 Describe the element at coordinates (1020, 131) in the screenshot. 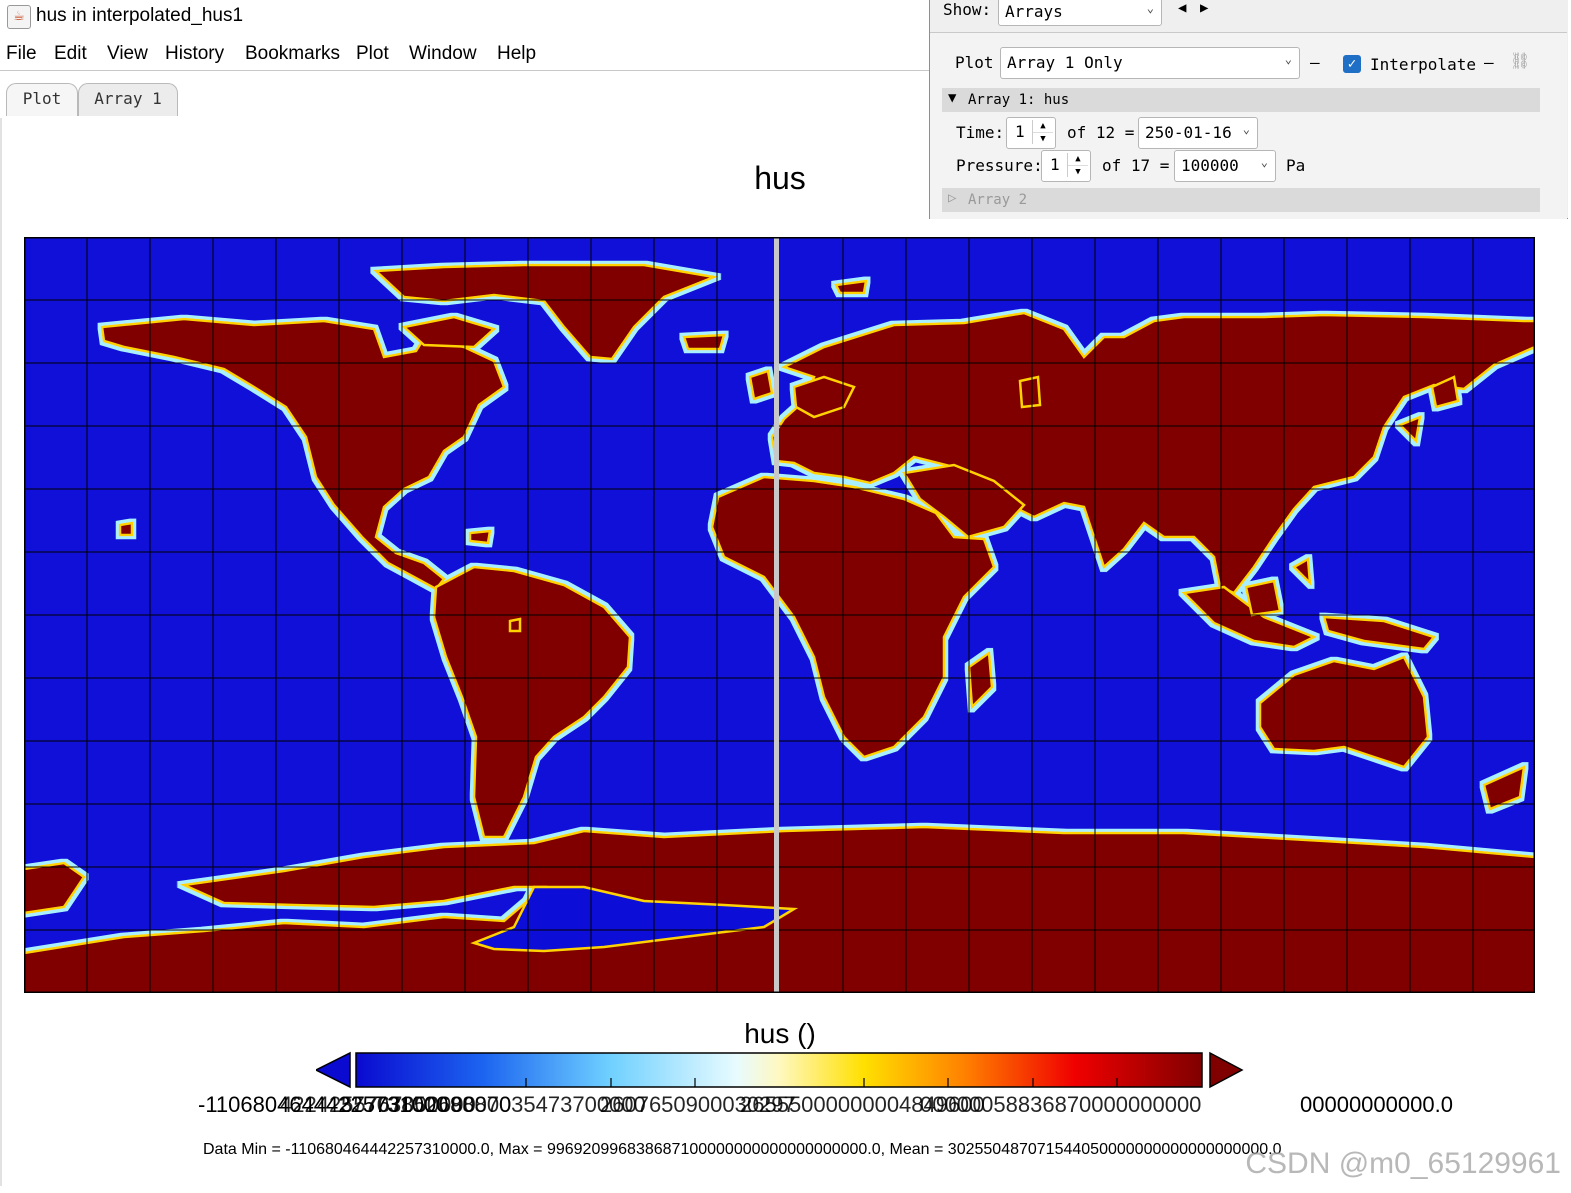

I see `time-index: 1` at that location.